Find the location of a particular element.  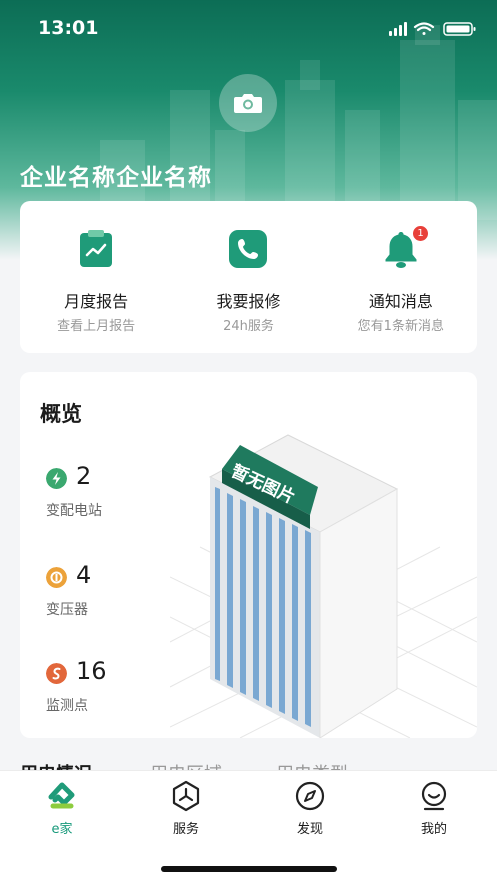

tabbar-label: 我的 is located at coordinates (433, 829).